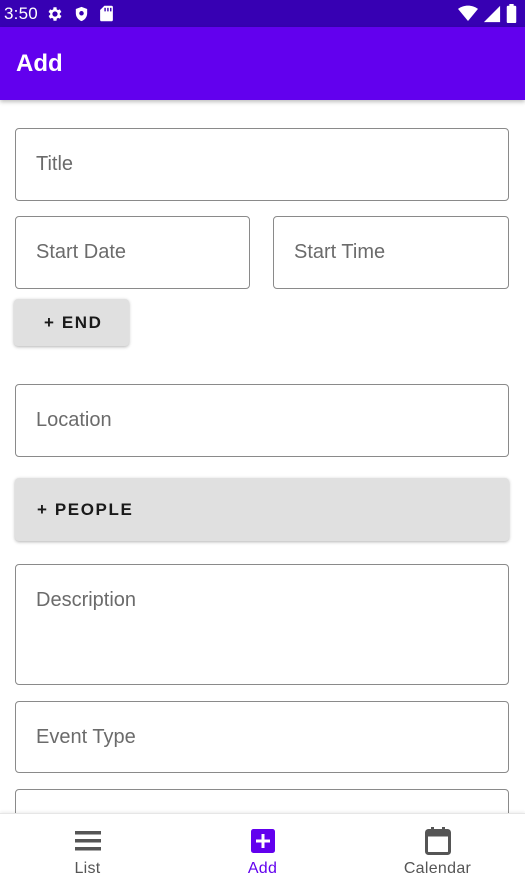  Describe the element at coordinates (262, 509) in the screenshot. I see `add-people-button: + PEOPLE` at that location.